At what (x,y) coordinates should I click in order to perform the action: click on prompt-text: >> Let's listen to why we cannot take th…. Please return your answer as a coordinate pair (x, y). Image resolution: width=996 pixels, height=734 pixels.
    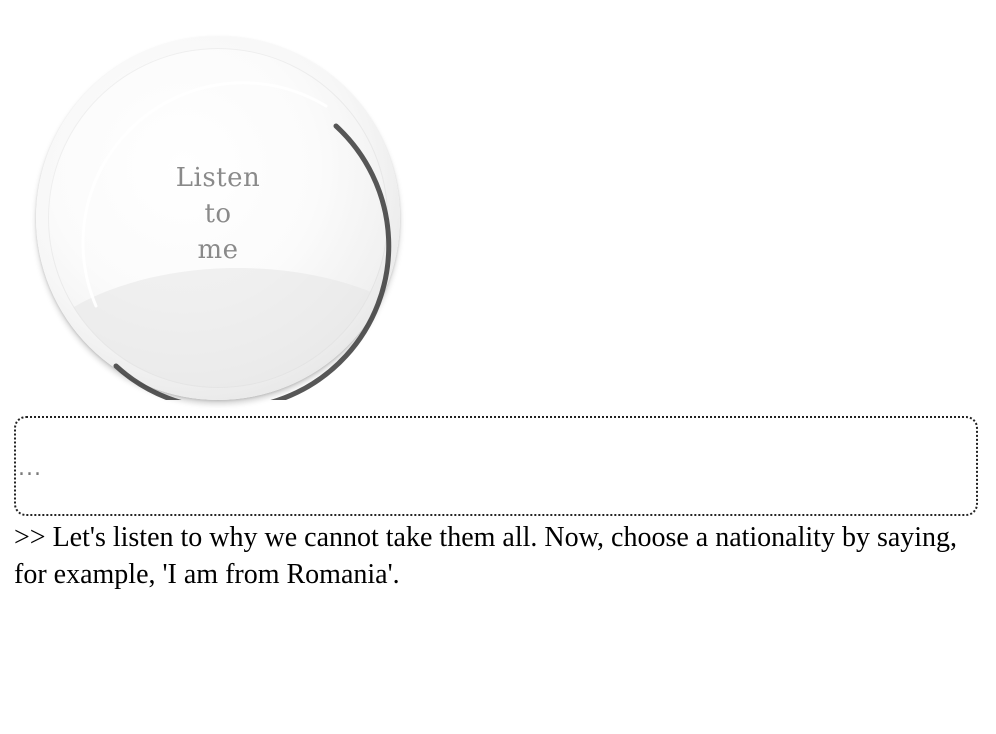
    Looking at the image, I should click on (486, 556).